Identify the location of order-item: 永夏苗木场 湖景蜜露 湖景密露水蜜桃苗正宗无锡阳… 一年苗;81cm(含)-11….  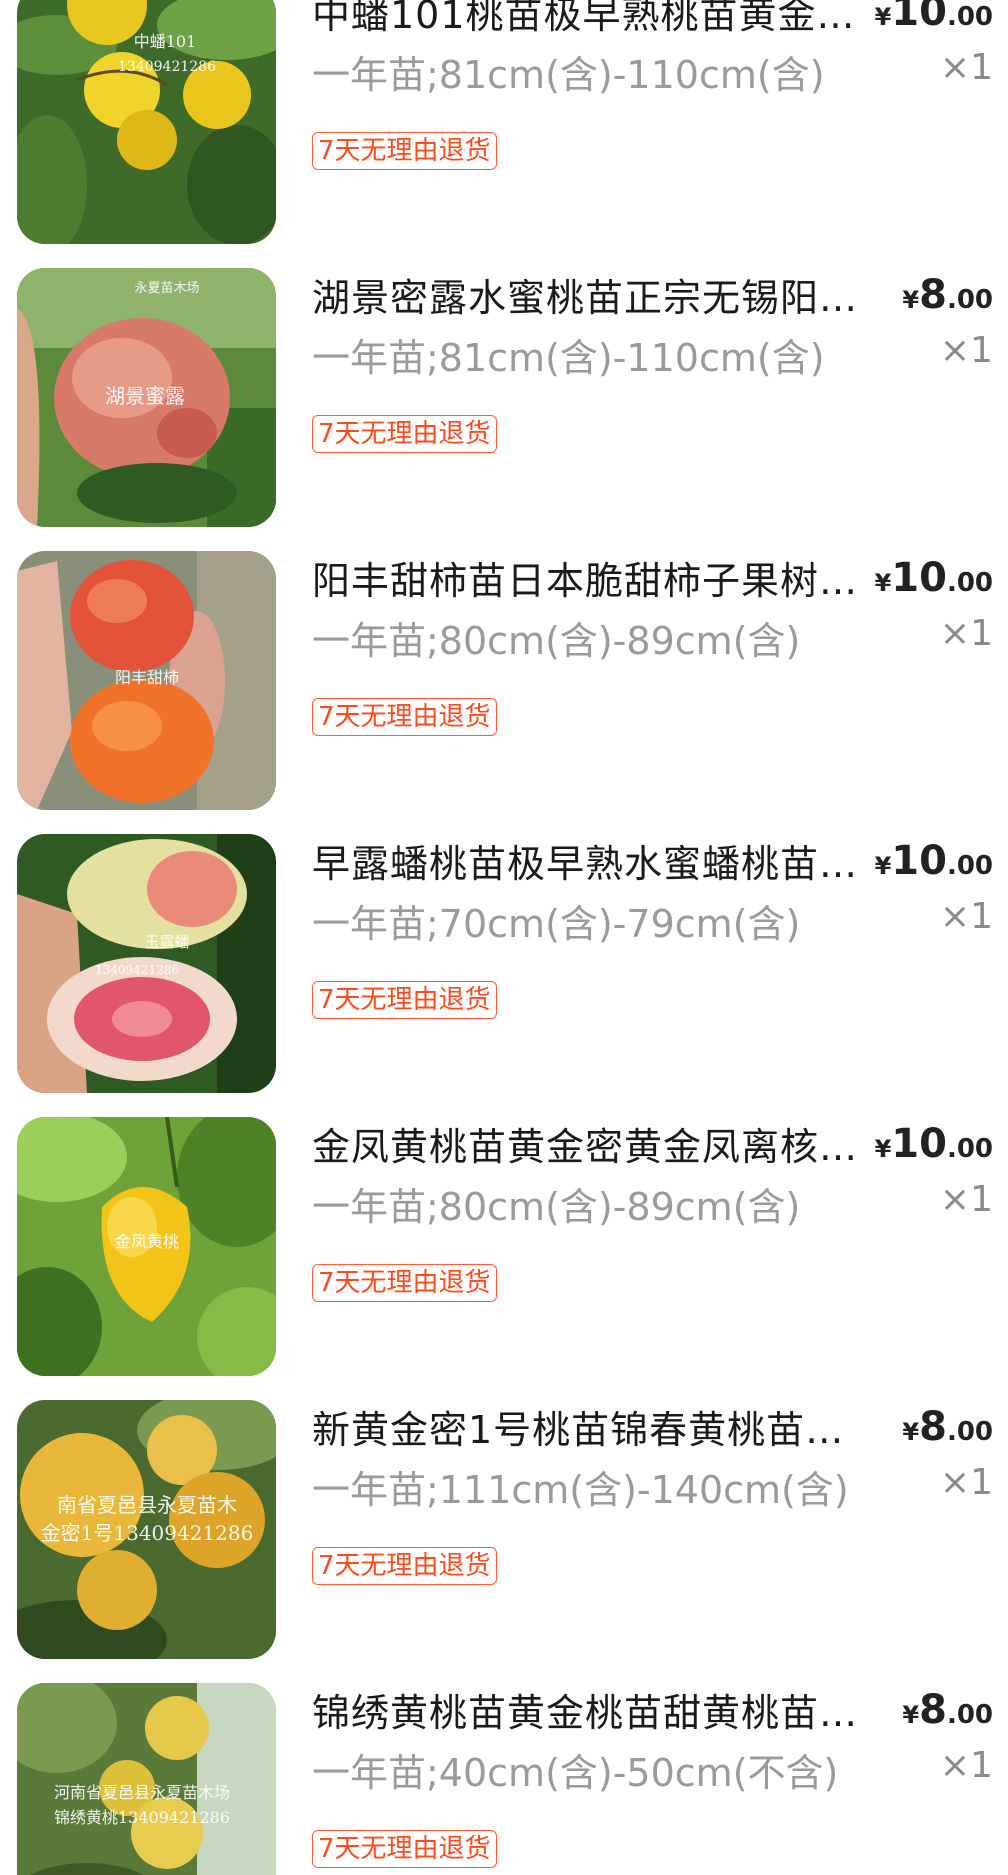
(504, 398).